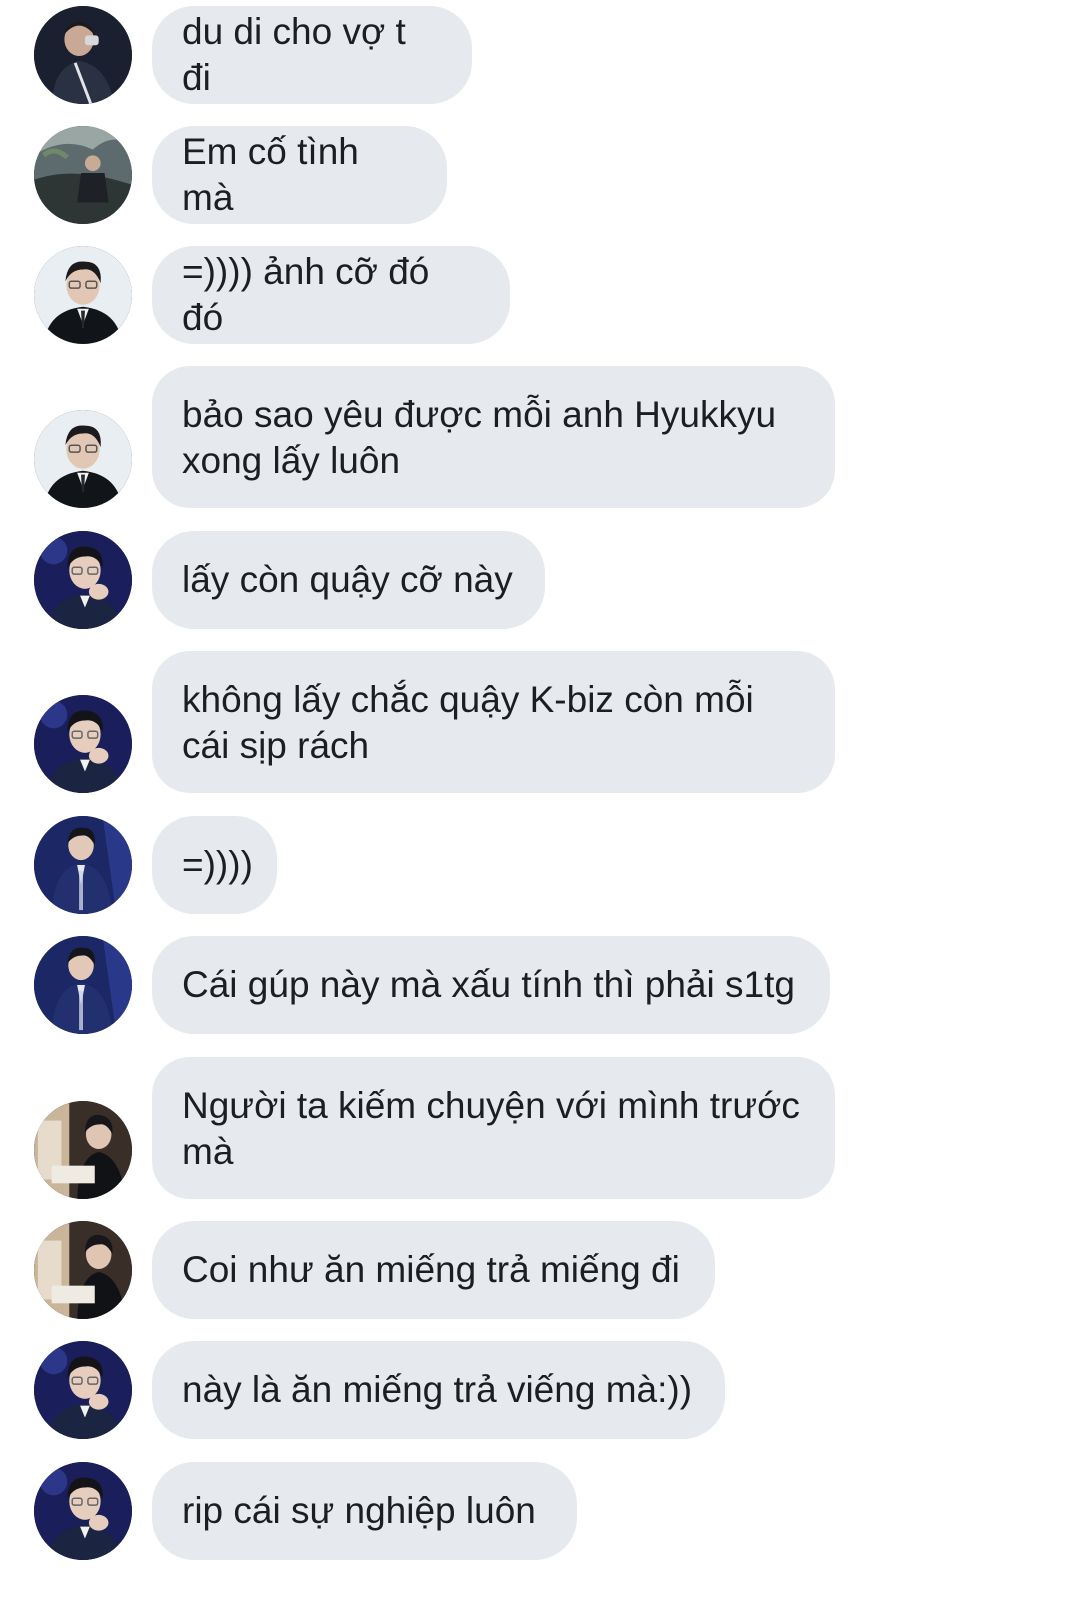 This screenshot has height=1610, width=1080. What do you see at coordinates (299, 54) in the screenshot?
I see `message-text: du di cho vợ t đi` at bounding box center [299, 54].